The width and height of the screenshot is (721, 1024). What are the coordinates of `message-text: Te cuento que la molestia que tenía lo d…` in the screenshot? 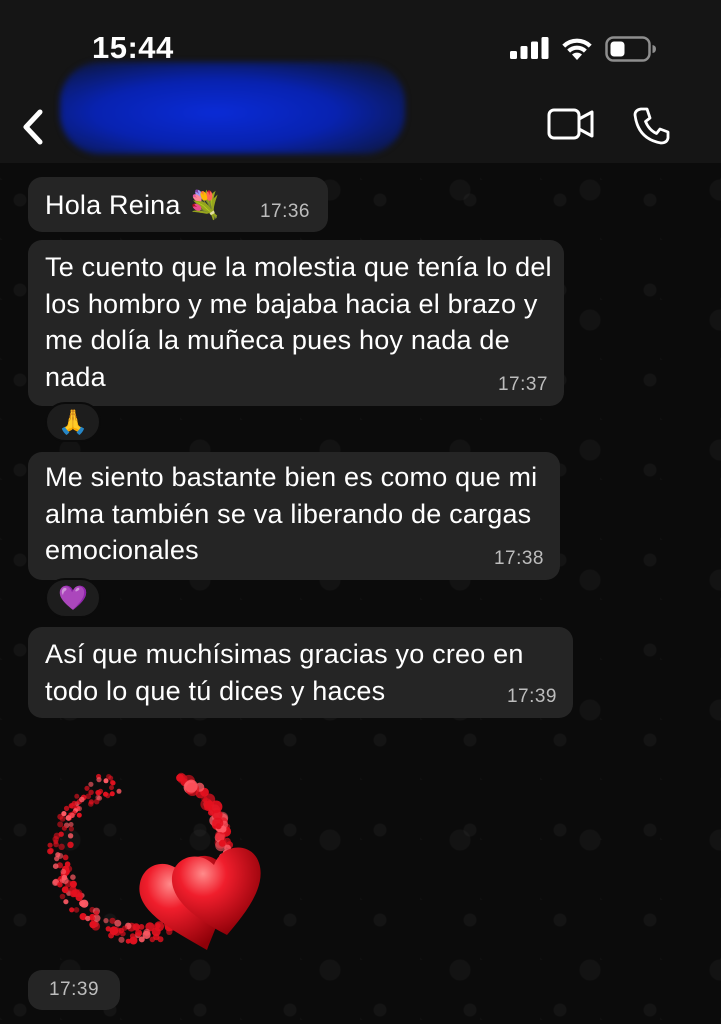 It's located at (298, 322).